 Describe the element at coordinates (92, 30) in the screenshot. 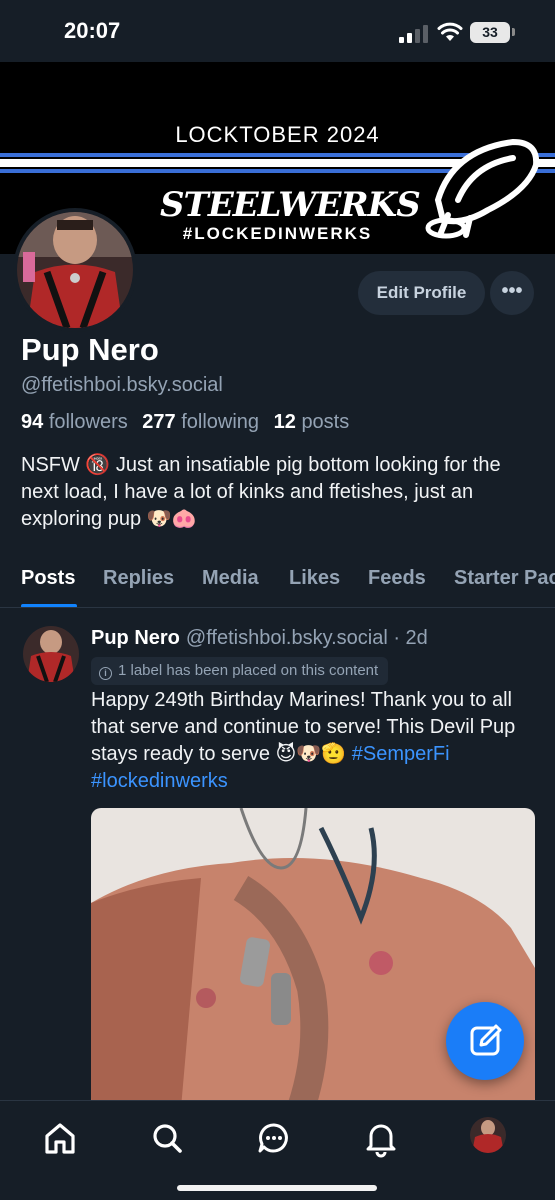

I see `status-time: 20:07` at that location.